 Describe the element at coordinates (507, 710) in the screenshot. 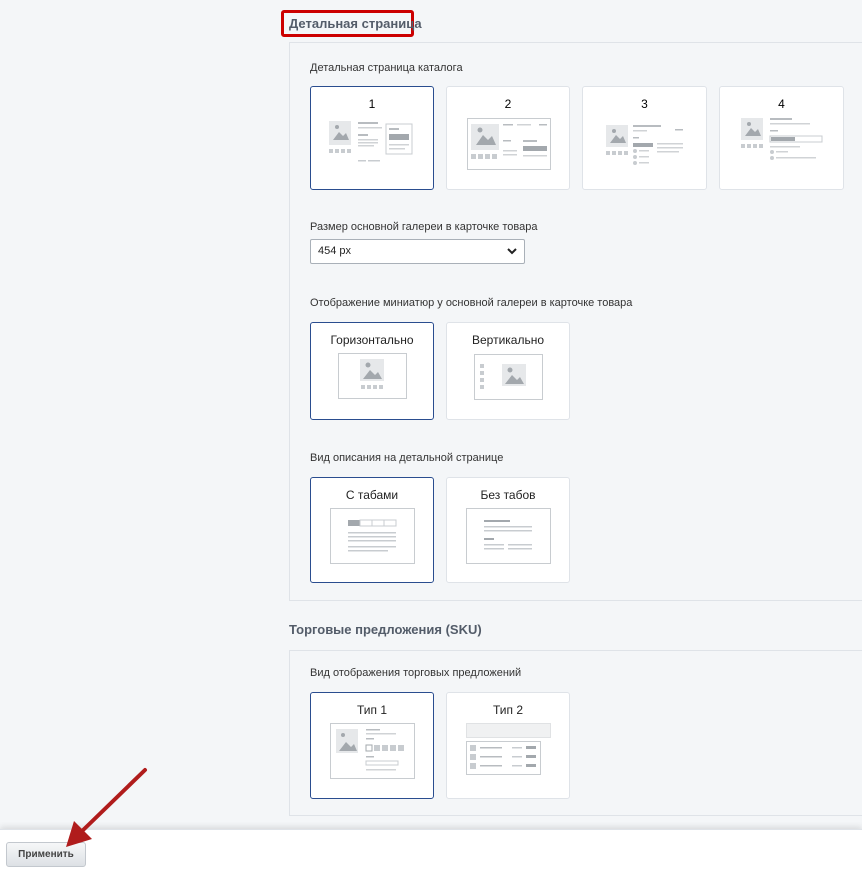

I see `option-label: Тип 2` at that location.